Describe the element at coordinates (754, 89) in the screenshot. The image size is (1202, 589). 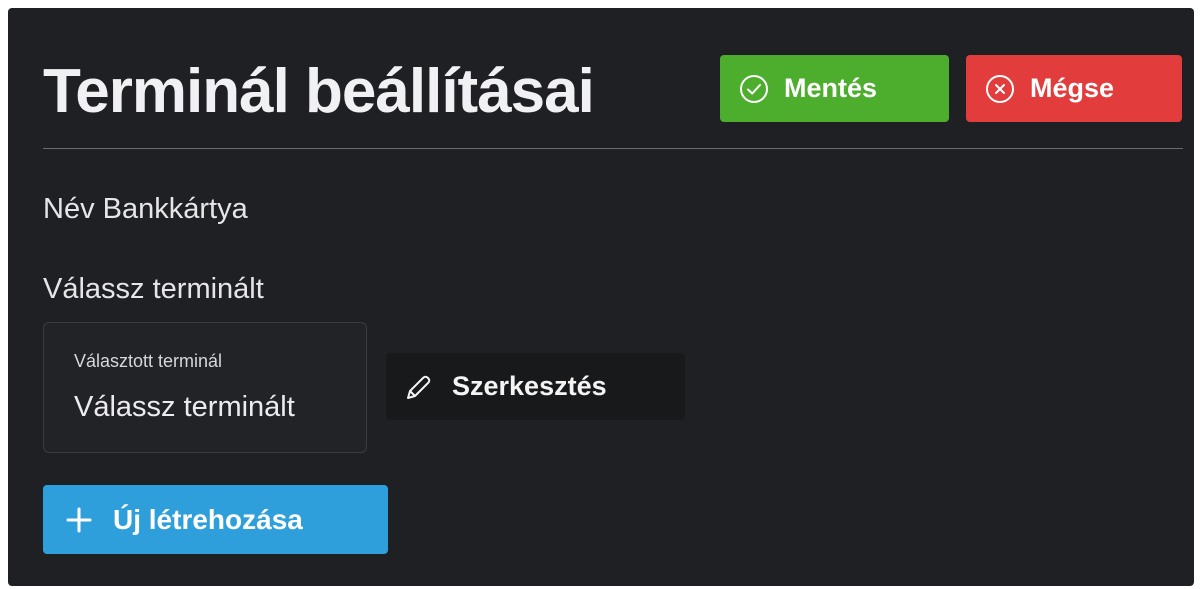
I see `check-circle-icon` at that location.